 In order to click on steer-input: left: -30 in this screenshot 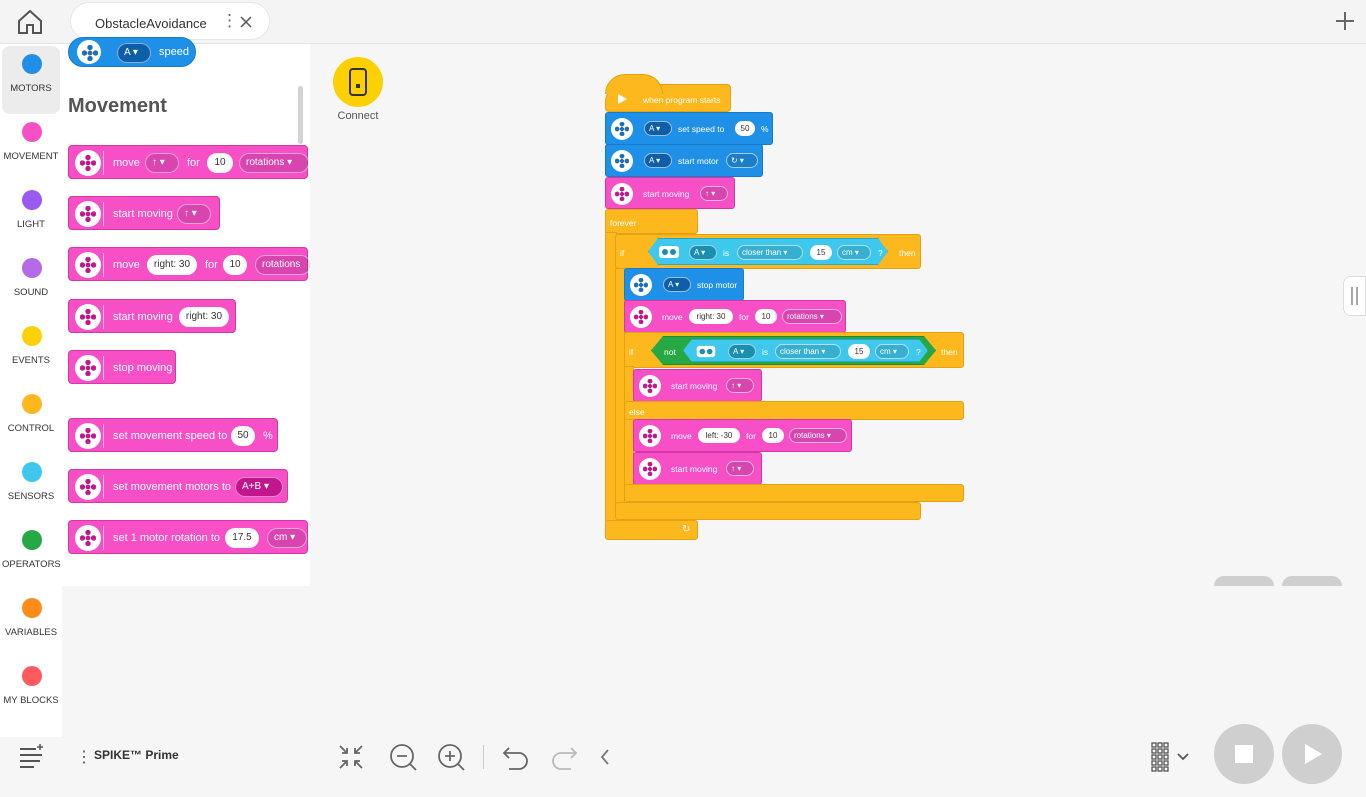, I will do `click(719, 435)`.